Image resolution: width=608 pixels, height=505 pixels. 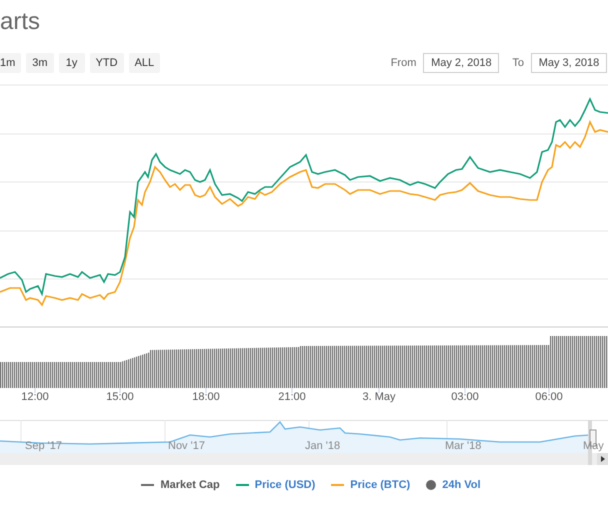 I want to click on navigator-label: May, so click(x=593, y=446).